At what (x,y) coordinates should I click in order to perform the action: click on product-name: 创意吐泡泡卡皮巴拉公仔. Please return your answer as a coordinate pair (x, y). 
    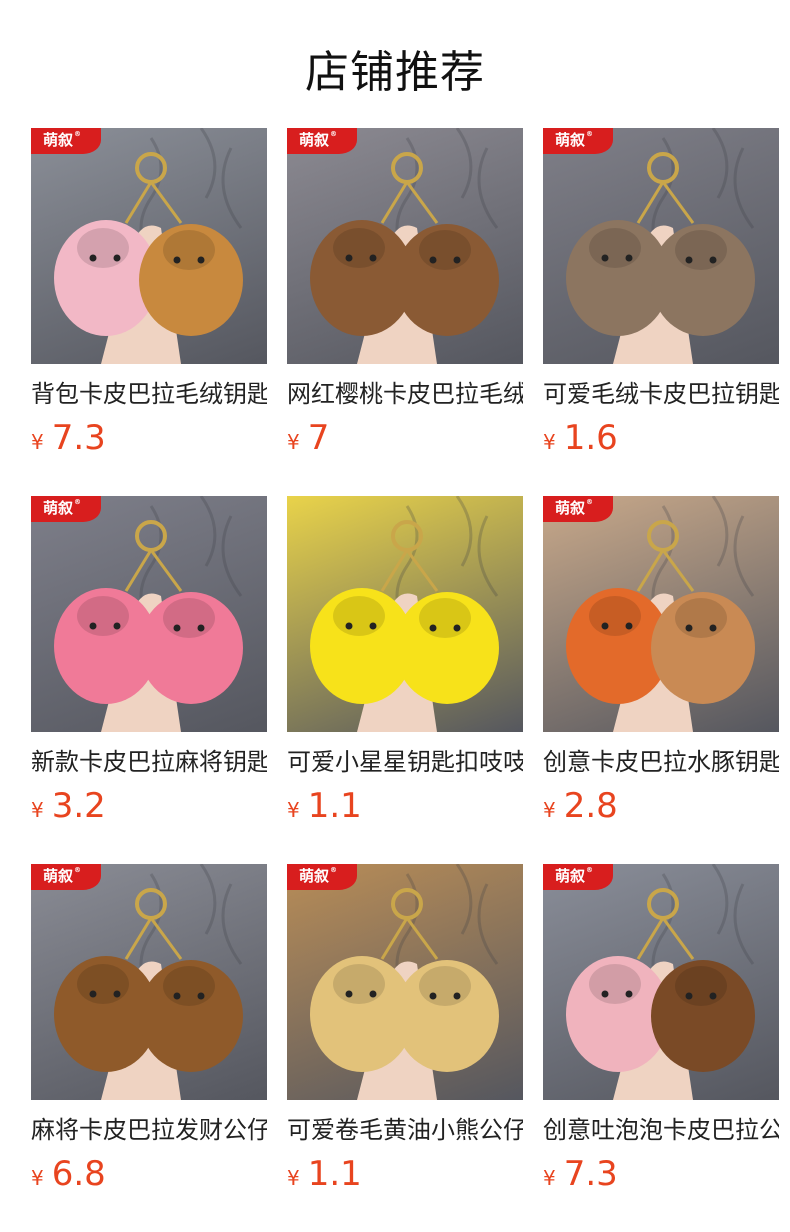
    Looking at the image, I should click on (661, 1130).